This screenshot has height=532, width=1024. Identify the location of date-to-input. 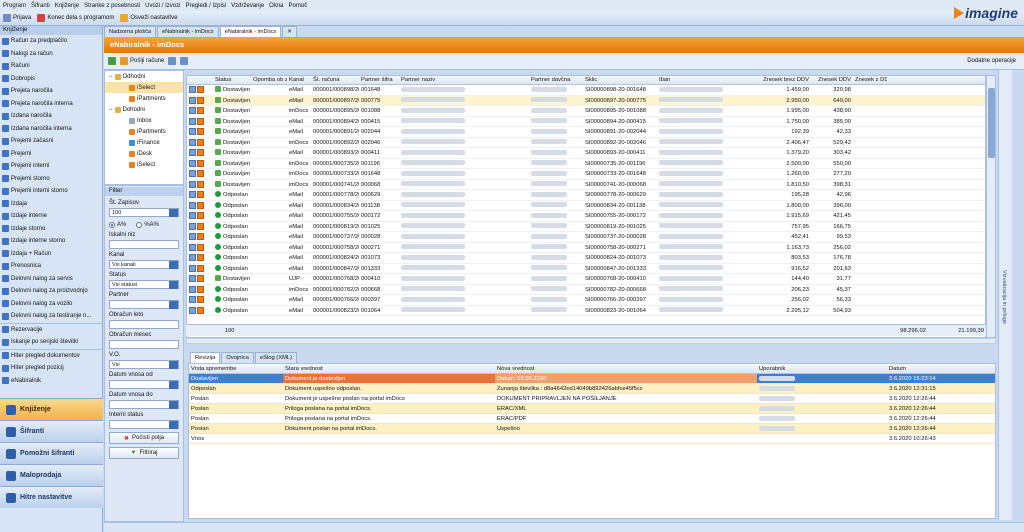
(144, 404).